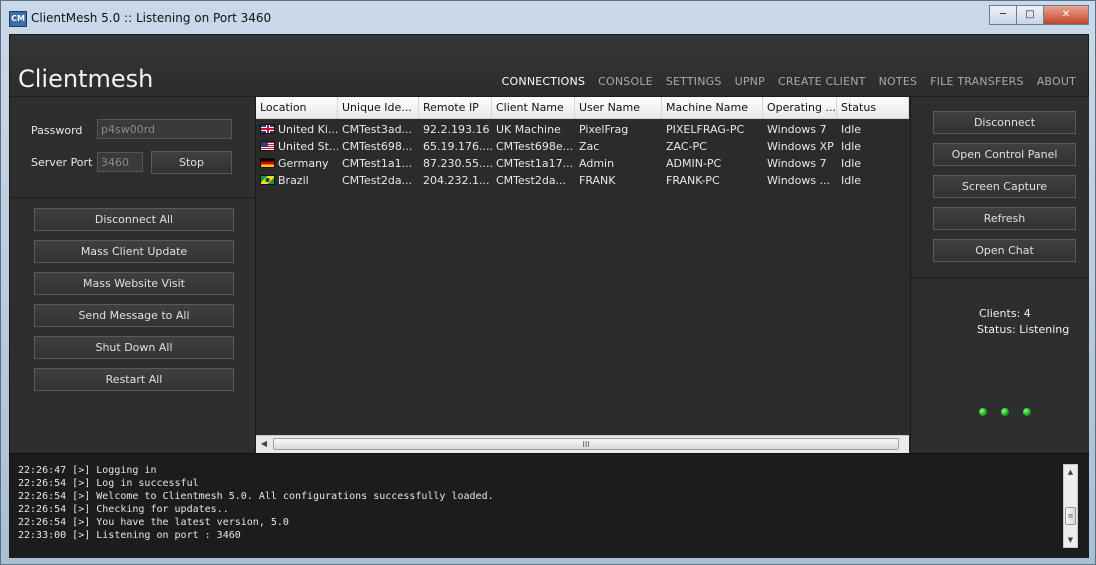 The width and height of the screenshot is (1096, 565). I want to click on log-line: 22:26:54 [>] Checking for updates.., so click(123, 509).